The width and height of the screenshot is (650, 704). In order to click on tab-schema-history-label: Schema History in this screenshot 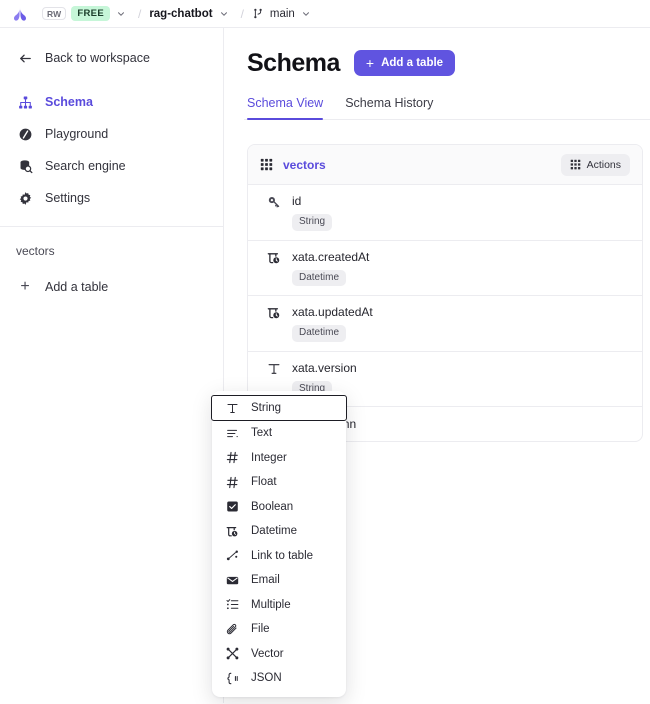, I will do `click(389, 103)`.